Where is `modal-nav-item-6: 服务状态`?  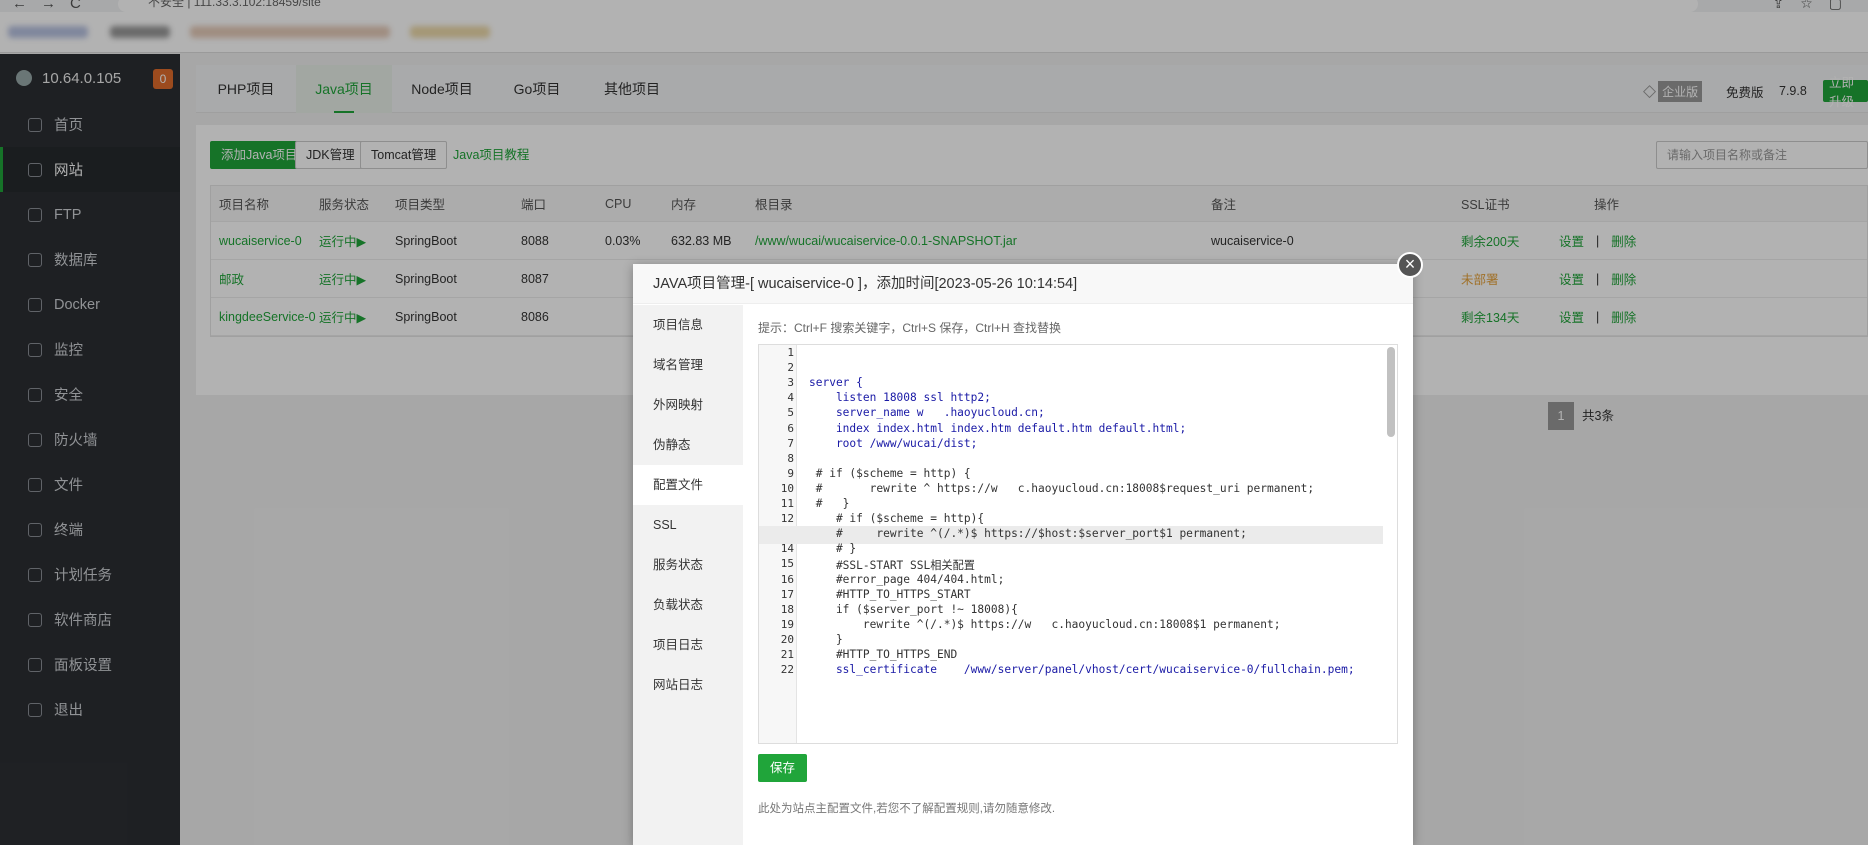
modal-nav-item-6: 服务状态 is located at coordinates (688, 565).